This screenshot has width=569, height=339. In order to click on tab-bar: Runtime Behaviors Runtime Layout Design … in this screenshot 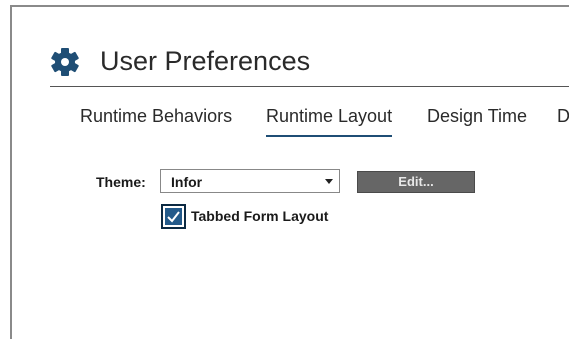, I will do `click(319, 117)`.